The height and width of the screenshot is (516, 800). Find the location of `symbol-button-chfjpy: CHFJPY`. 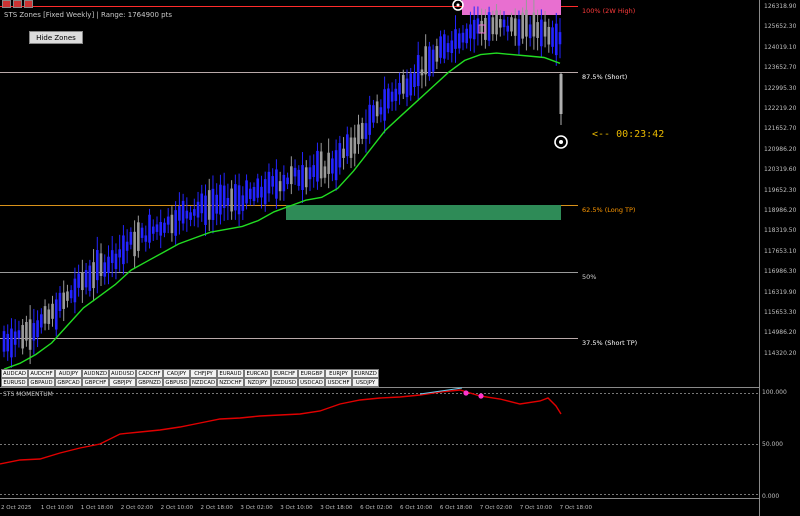

symbol-button-chfjpy: CHFJPY is located at coordinates (203, 373).